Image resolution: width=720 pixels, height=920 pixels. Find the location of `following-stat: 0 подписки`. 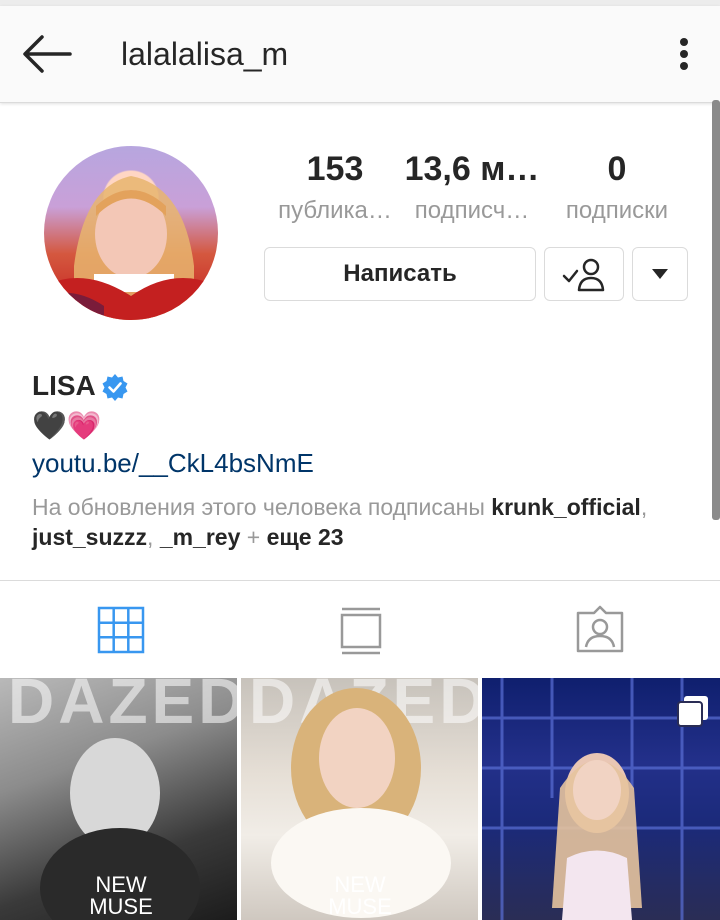

following-stat: 0 подписки is located at coordinates (617, 187).